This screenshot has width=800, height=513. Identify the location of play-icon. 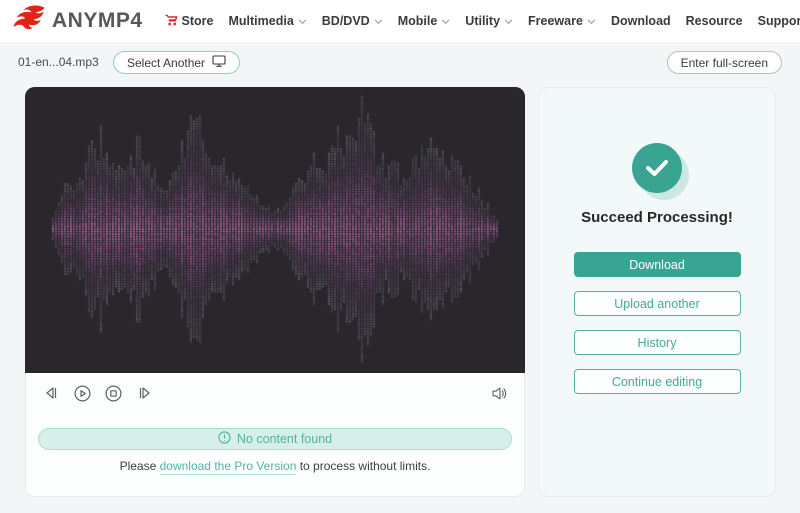
(82, 393).